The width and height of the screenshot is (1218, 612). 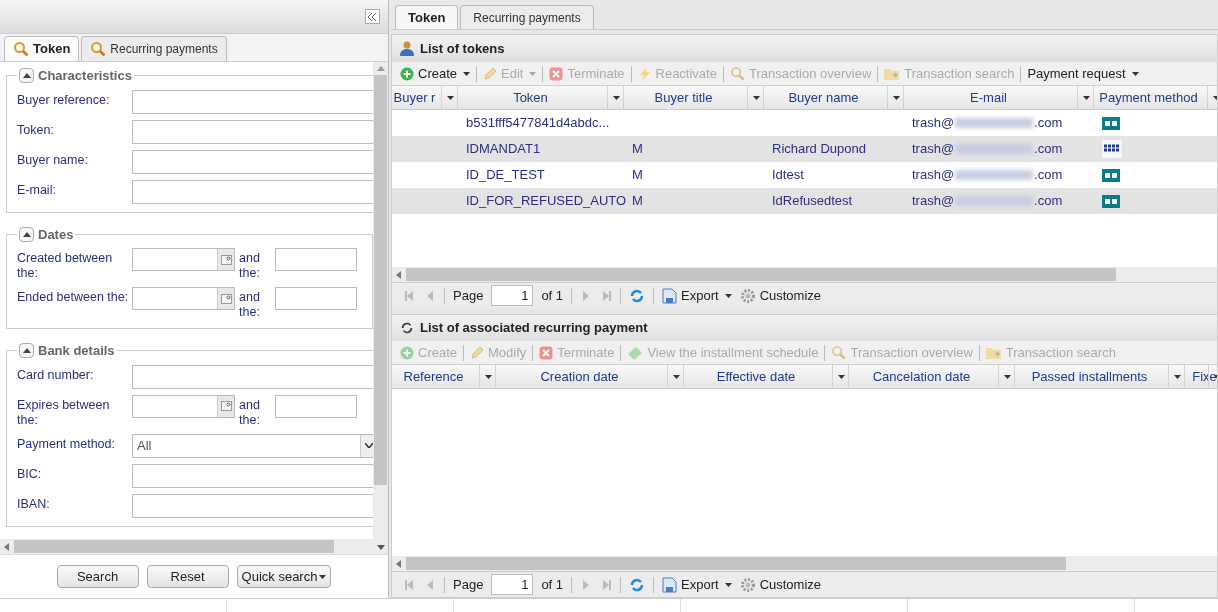 I want to click on page-count: of 1, so click(x=552, y=584).